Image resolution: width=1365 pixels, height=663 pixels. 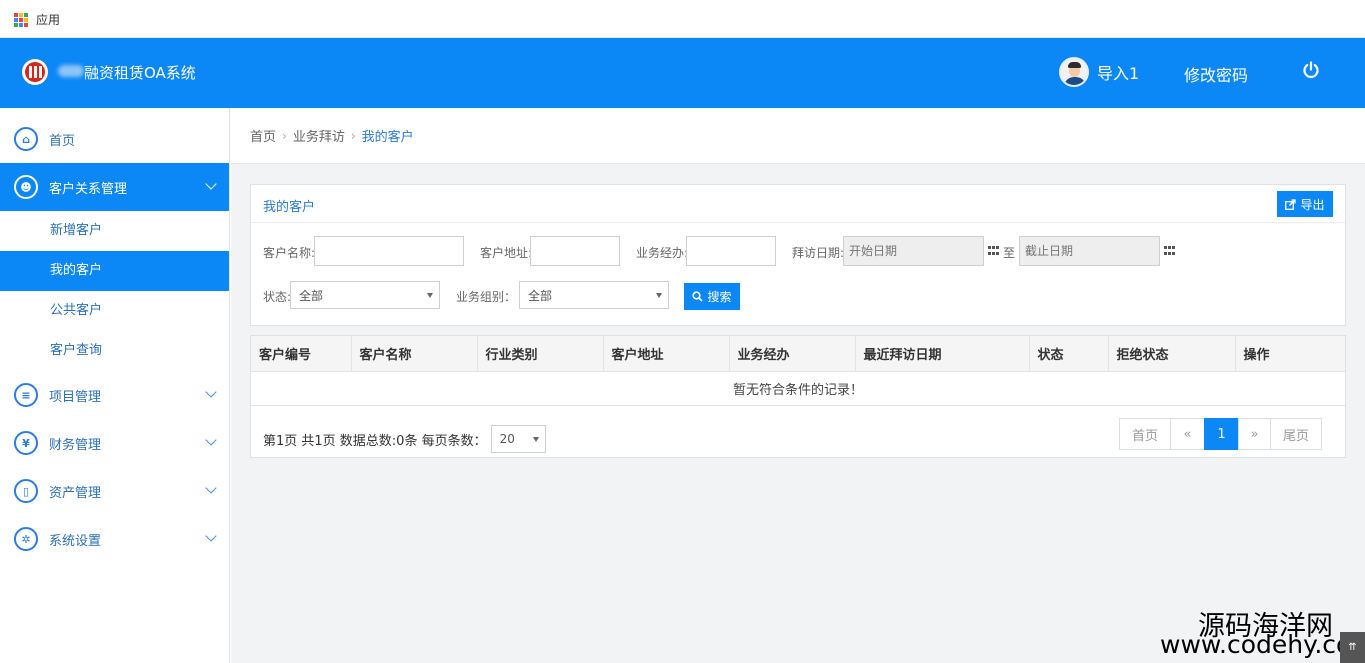 What do you see at coordinates (1291, 204) in the screenshot?
I see `export-icon` at bounding box center [1291, 204].